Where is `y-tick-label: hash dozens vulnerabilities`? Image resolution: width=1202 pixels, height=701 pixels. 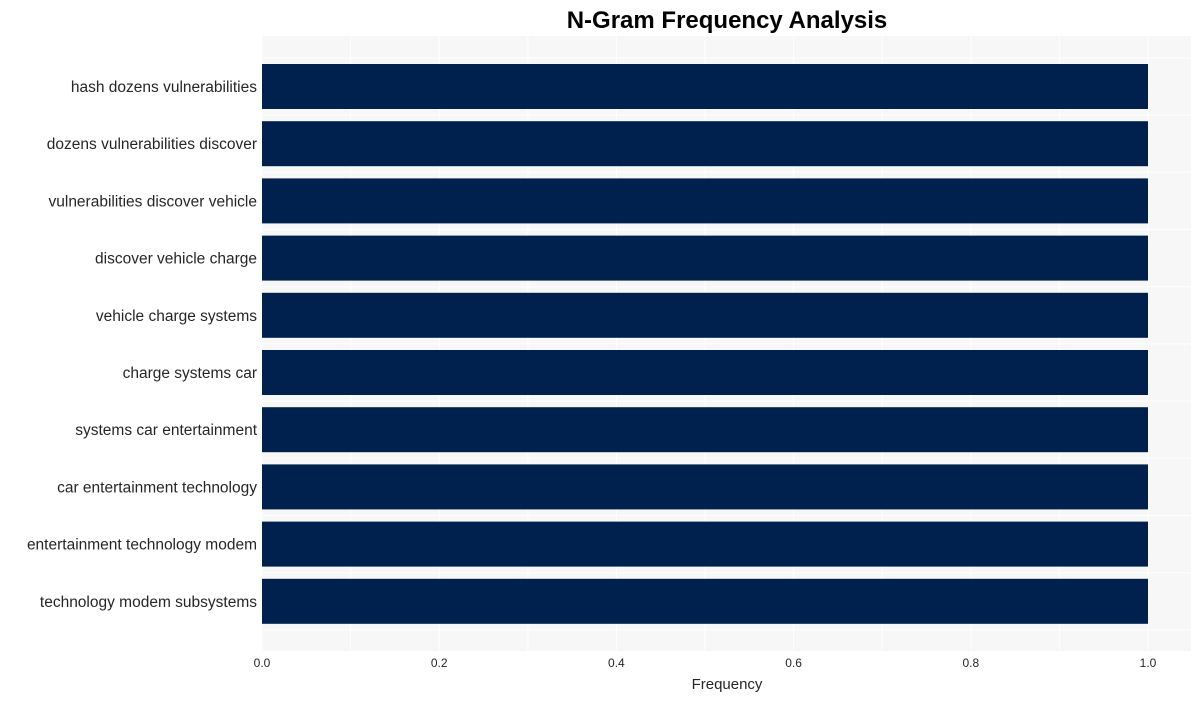
y-tick-label: hash dozens vulnerabilities is located at coordinates (164, 87).